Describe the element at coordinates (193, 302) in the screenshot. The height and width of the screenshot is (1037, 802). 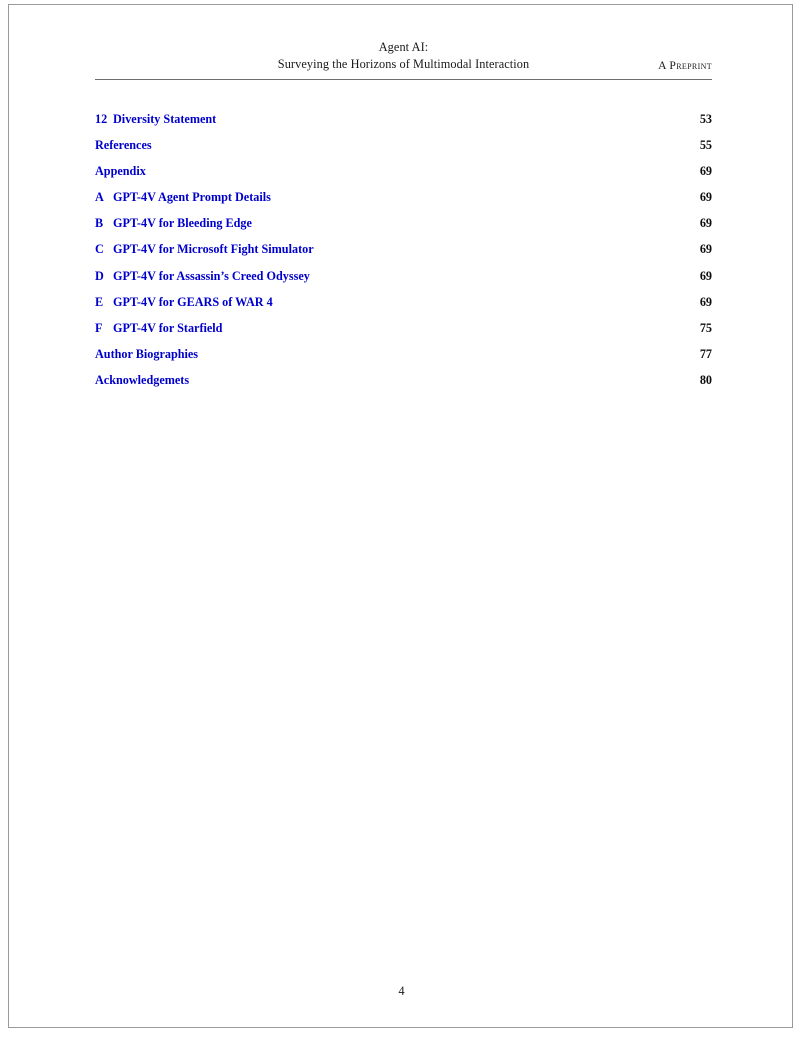
I see `toc-entry-title: GPT-4V for GEARS of WAR 4` at that location.